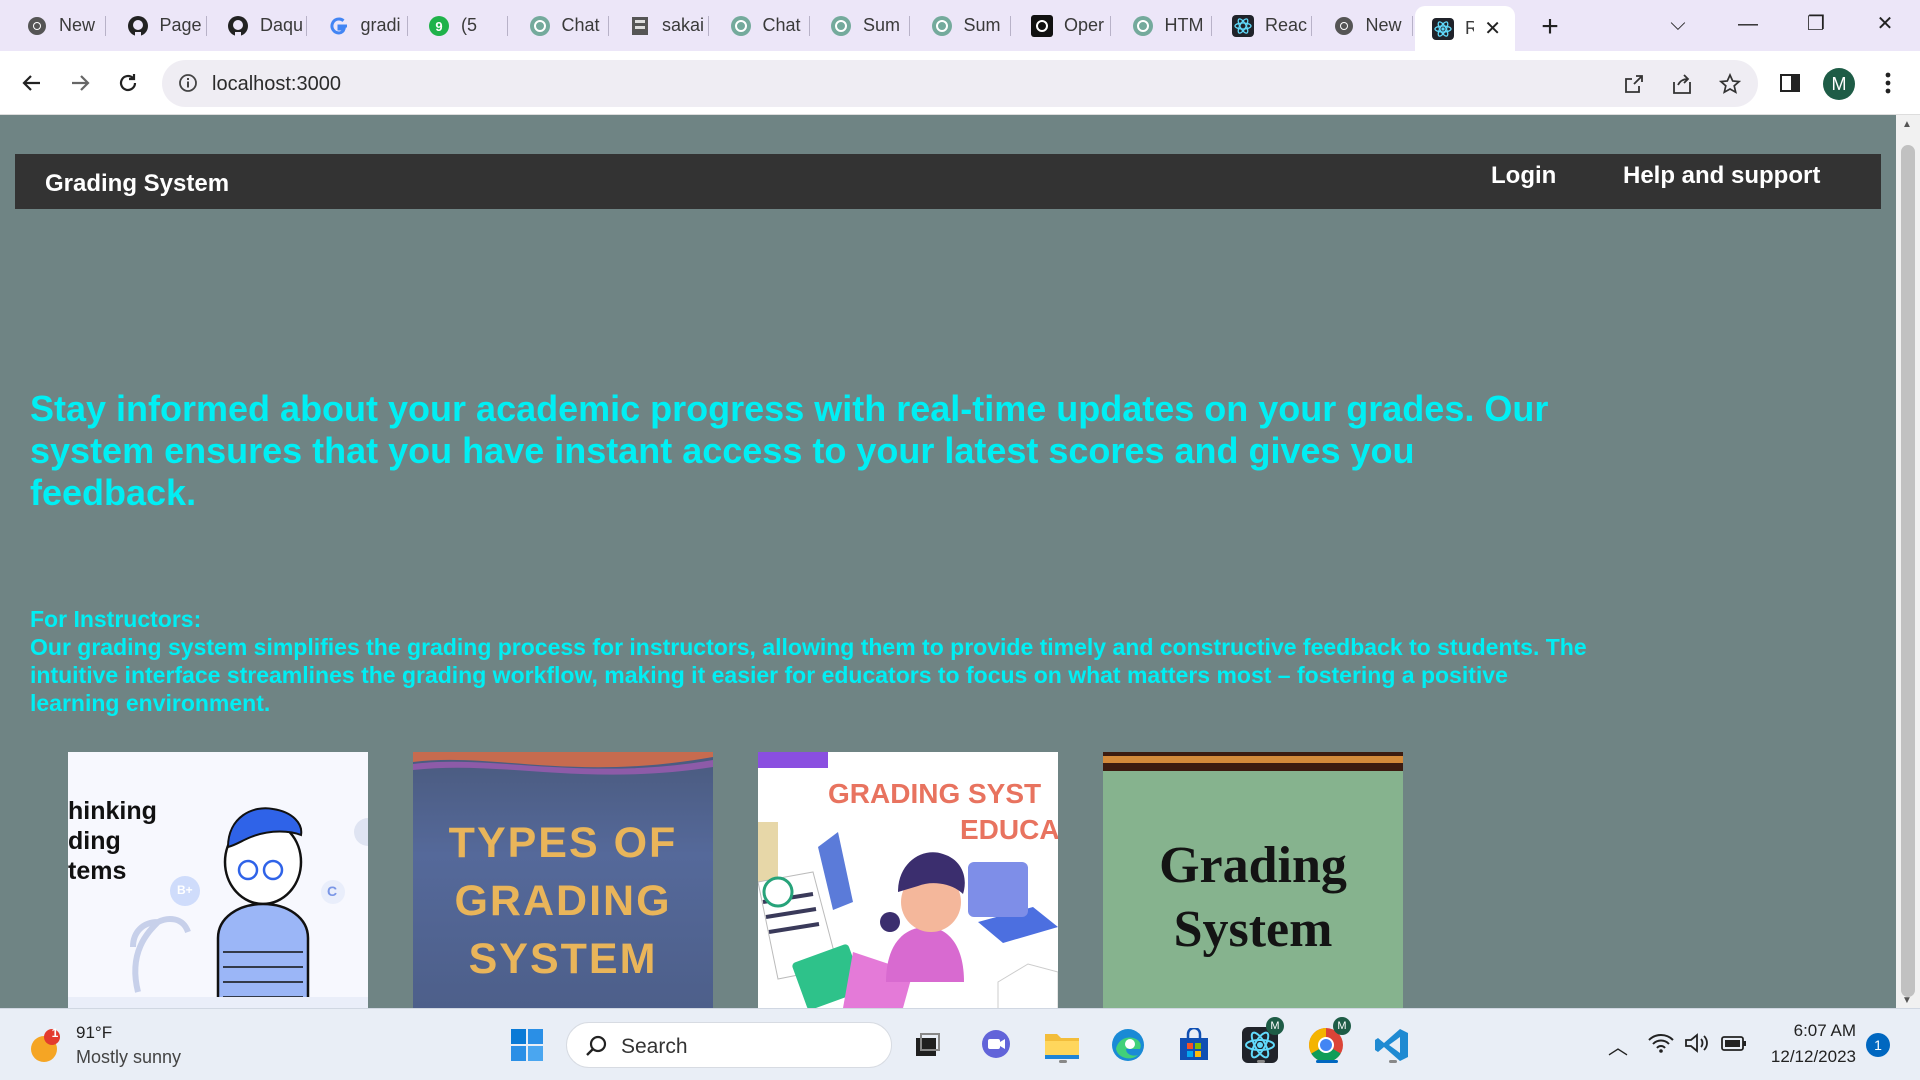 This screenshot has height=1080, width=1920. I want to click on minimize-button: —, so click(1748, 24).